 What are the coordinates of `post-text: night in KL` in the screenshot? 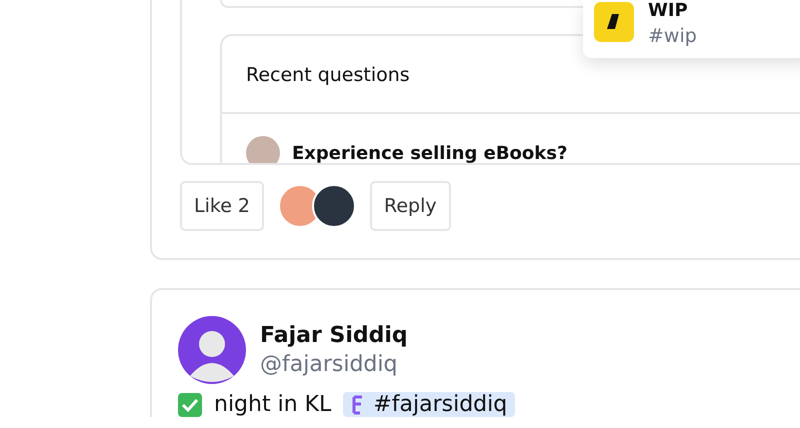 It's located at (273, 404).